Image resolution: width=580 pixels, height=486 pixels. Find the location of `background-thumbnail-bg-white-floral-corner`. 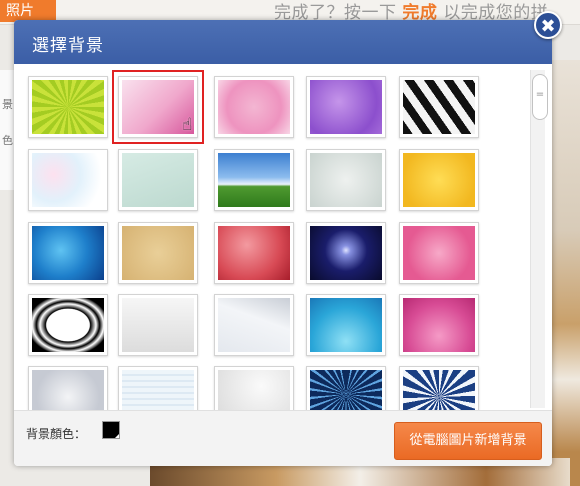

background-thumbnail-bg-white-floral-corner is located at coordinates (254, 325).